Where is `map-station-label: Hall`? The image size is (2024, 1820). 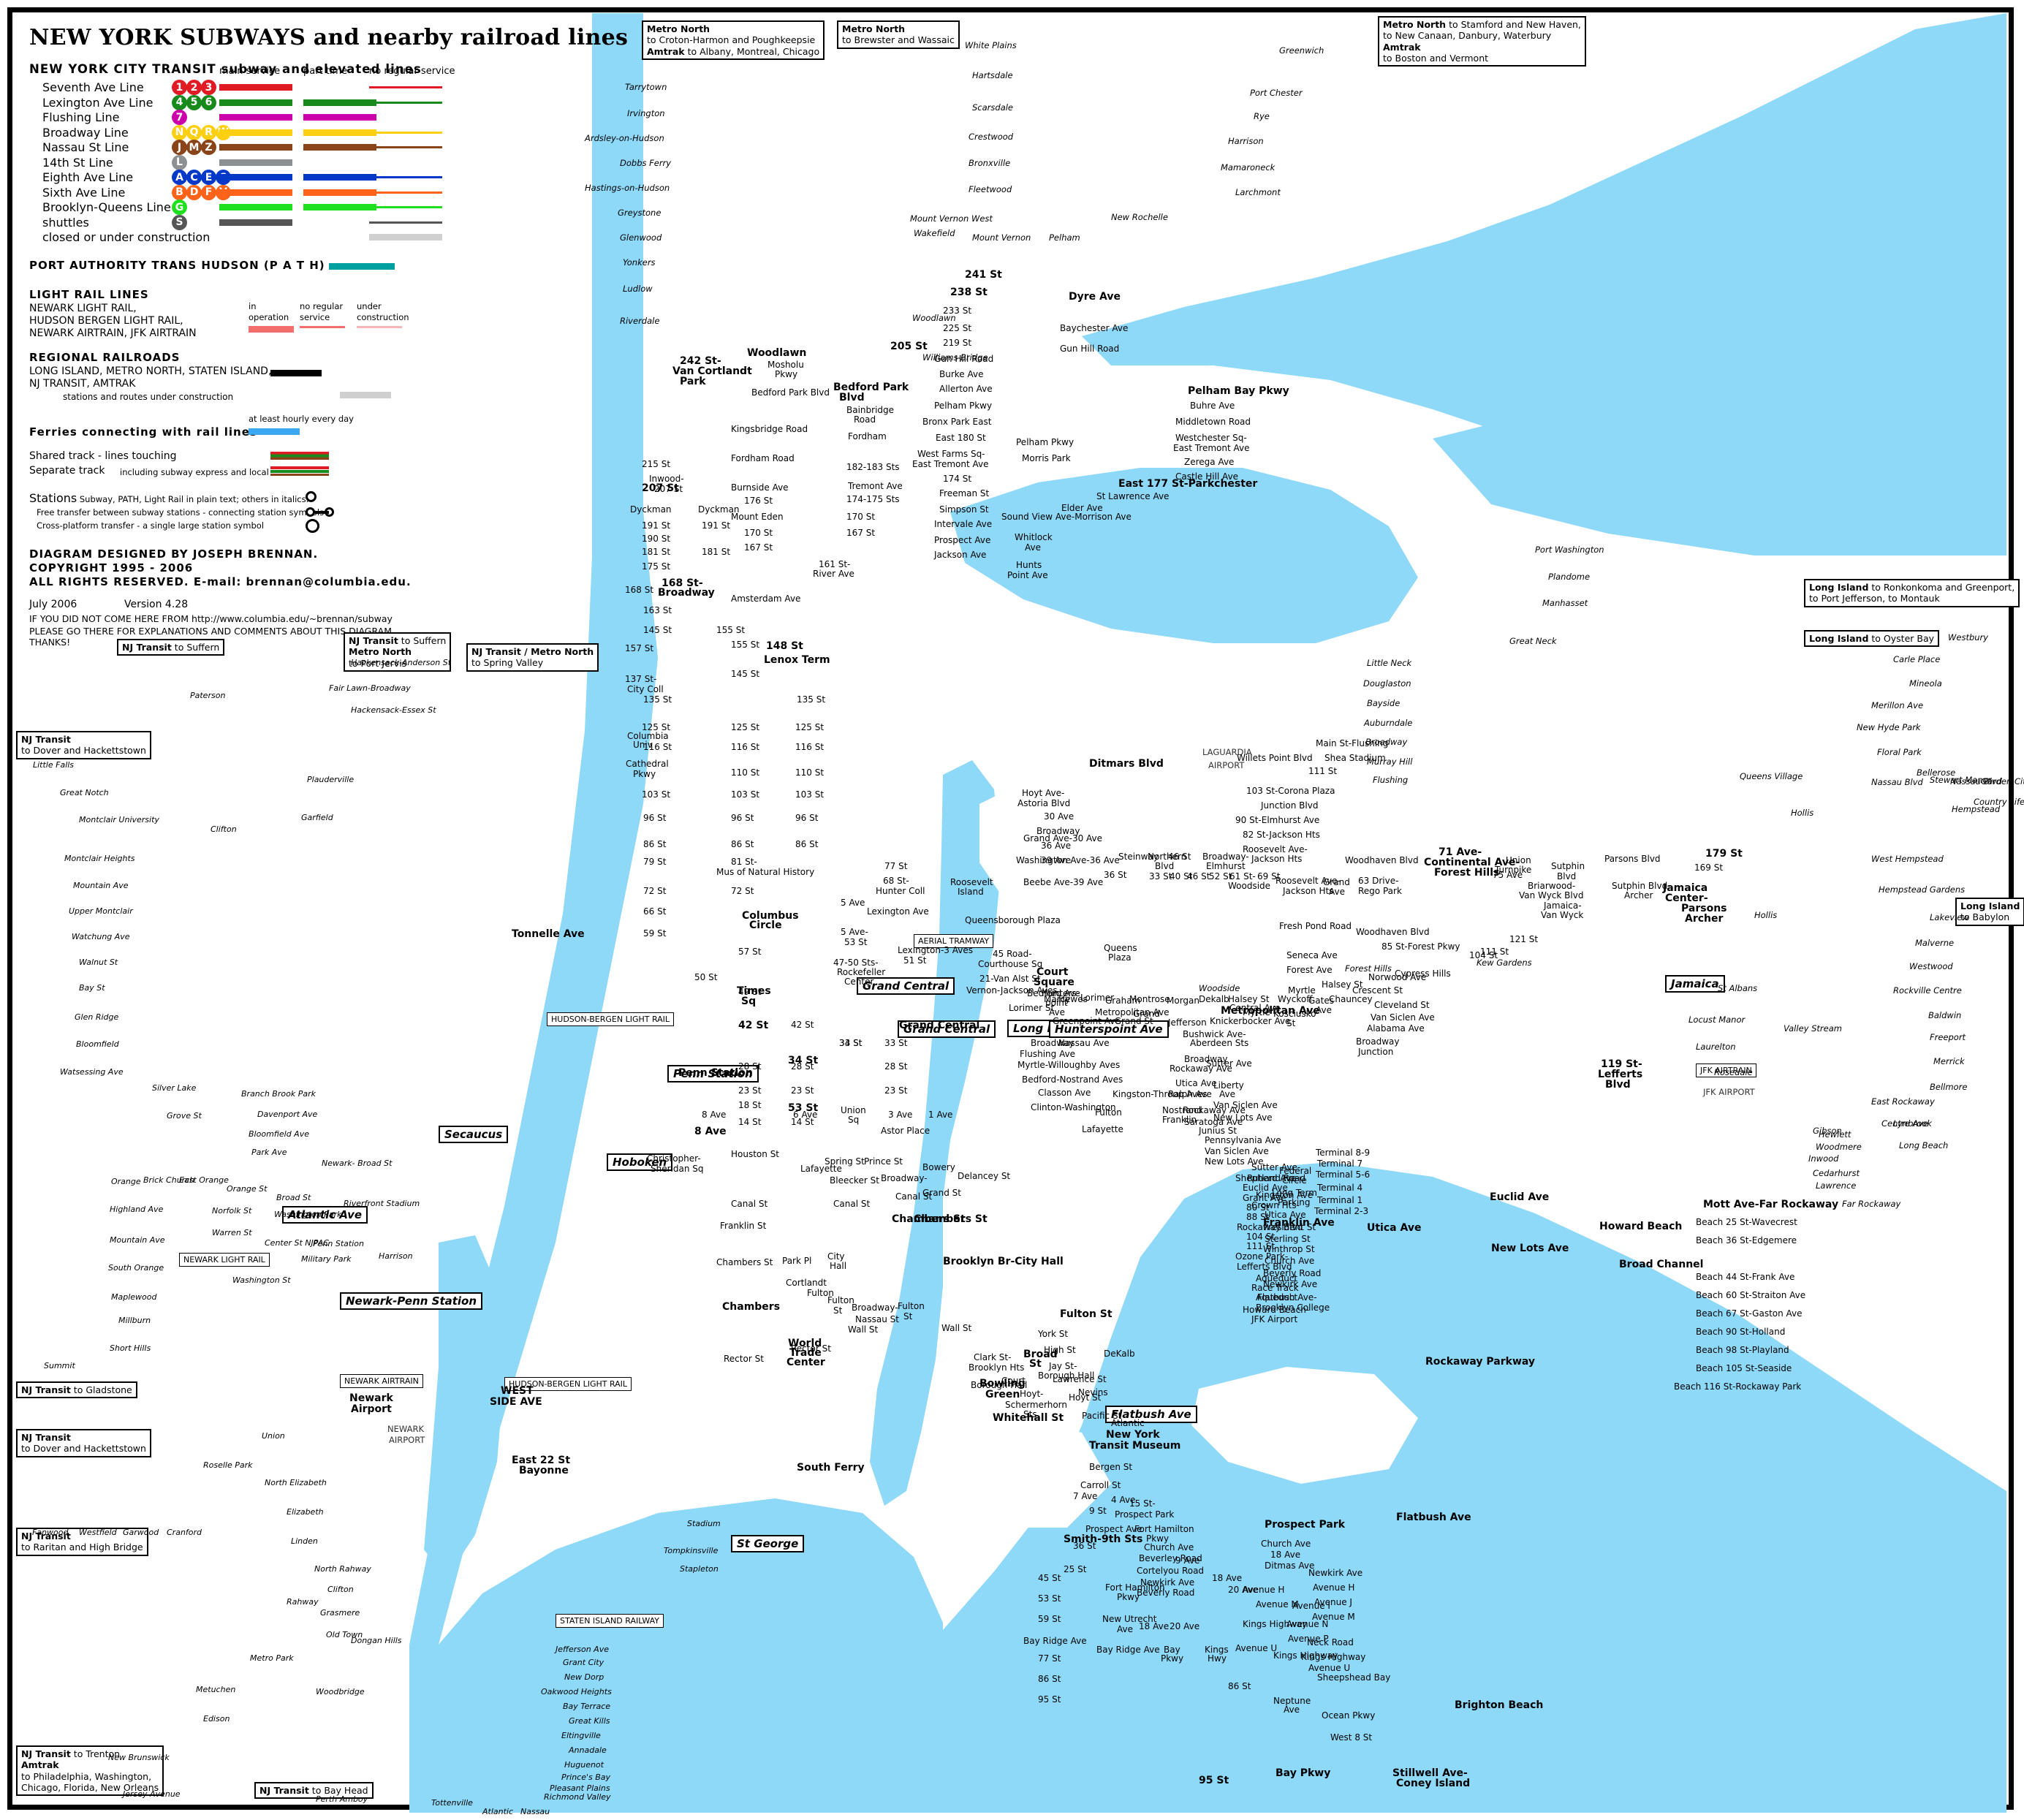 map-station-label: Hall is located at coordinates (838, 1266).